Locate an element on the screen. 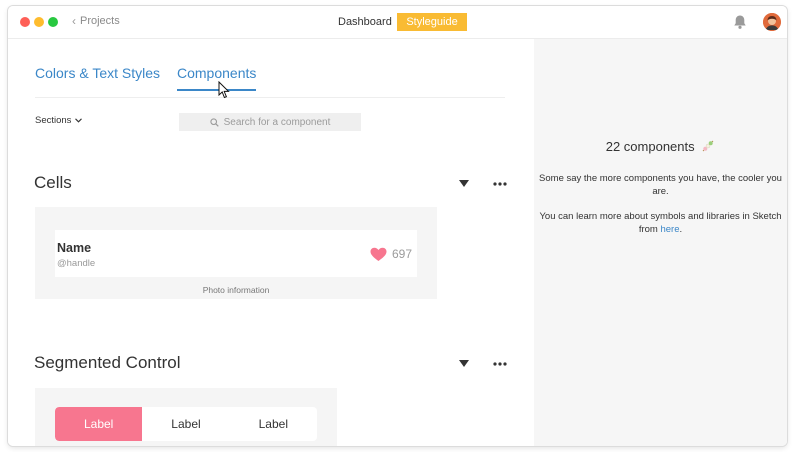 Image resolution: width=794 pixels, height=452 pixels. components-count-text: 22 components is located at coordinates (650, 146).